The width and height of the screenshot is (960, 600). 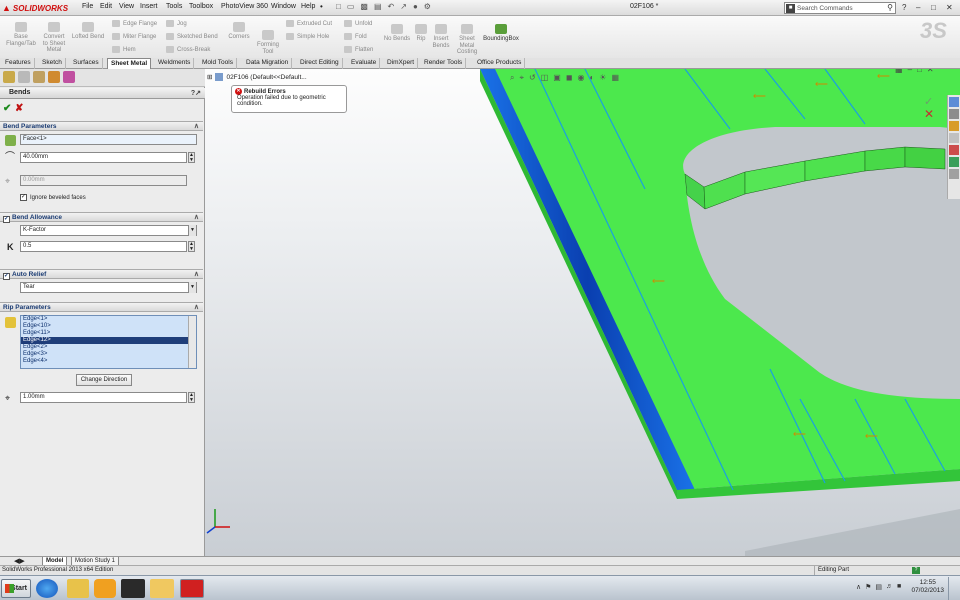 What do you see at coordinates (444, 63) in the screenshot?
I see `tab-render-tools: Render Tools` at bounding box center [444, 63].